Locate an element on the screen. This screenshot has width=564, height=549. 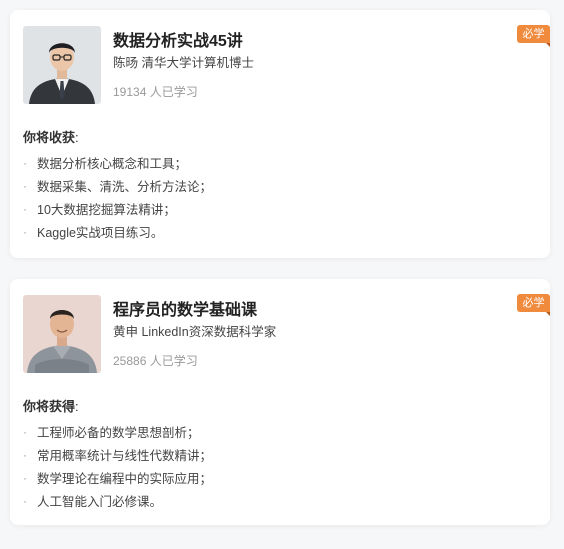
list-item: · 人工智能入门必修课。 is located at coordinates (117, 500).